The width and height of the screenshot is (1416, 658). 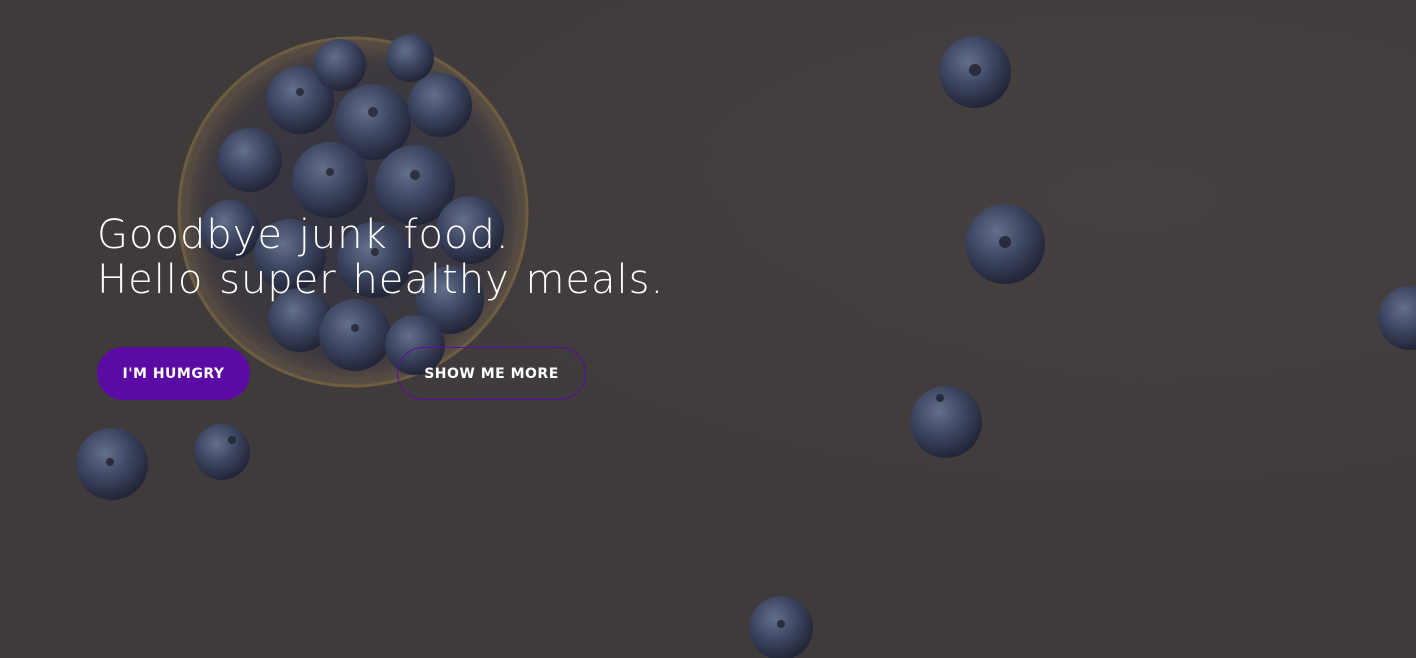 I want to click on hero-heading-line-1: Goodbye junk food., so click(x=303, y=235).